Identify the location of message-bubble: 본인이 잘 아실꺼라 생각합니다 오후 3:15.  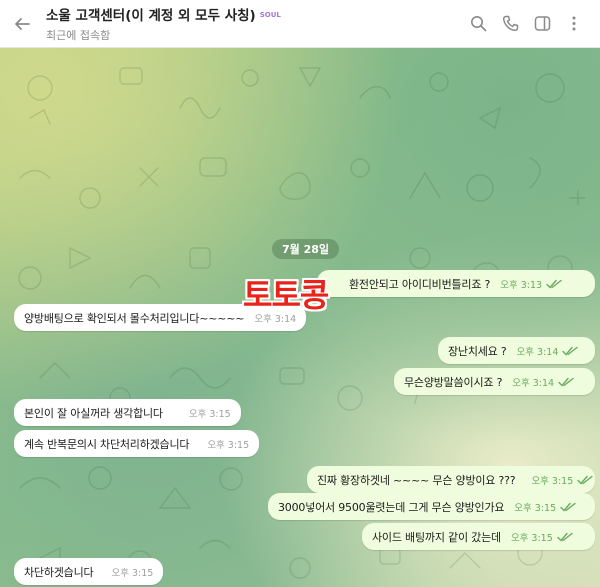
(127, 412).